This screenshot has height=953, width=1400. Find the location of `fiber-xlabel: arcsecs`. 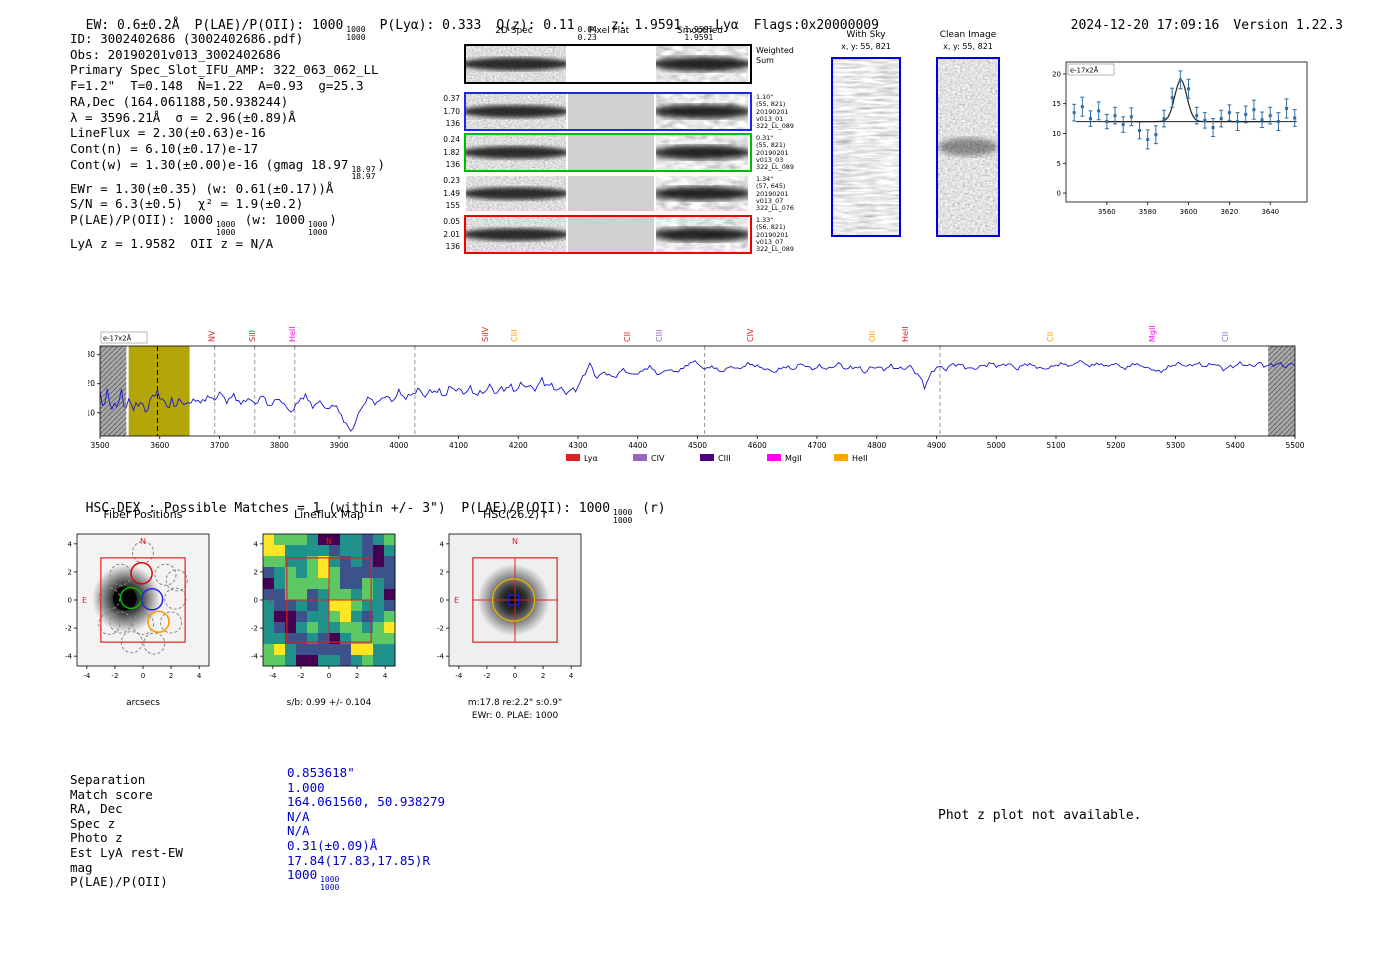

fiber-xlabel: arcsecs is located at coordinates (143, 703).